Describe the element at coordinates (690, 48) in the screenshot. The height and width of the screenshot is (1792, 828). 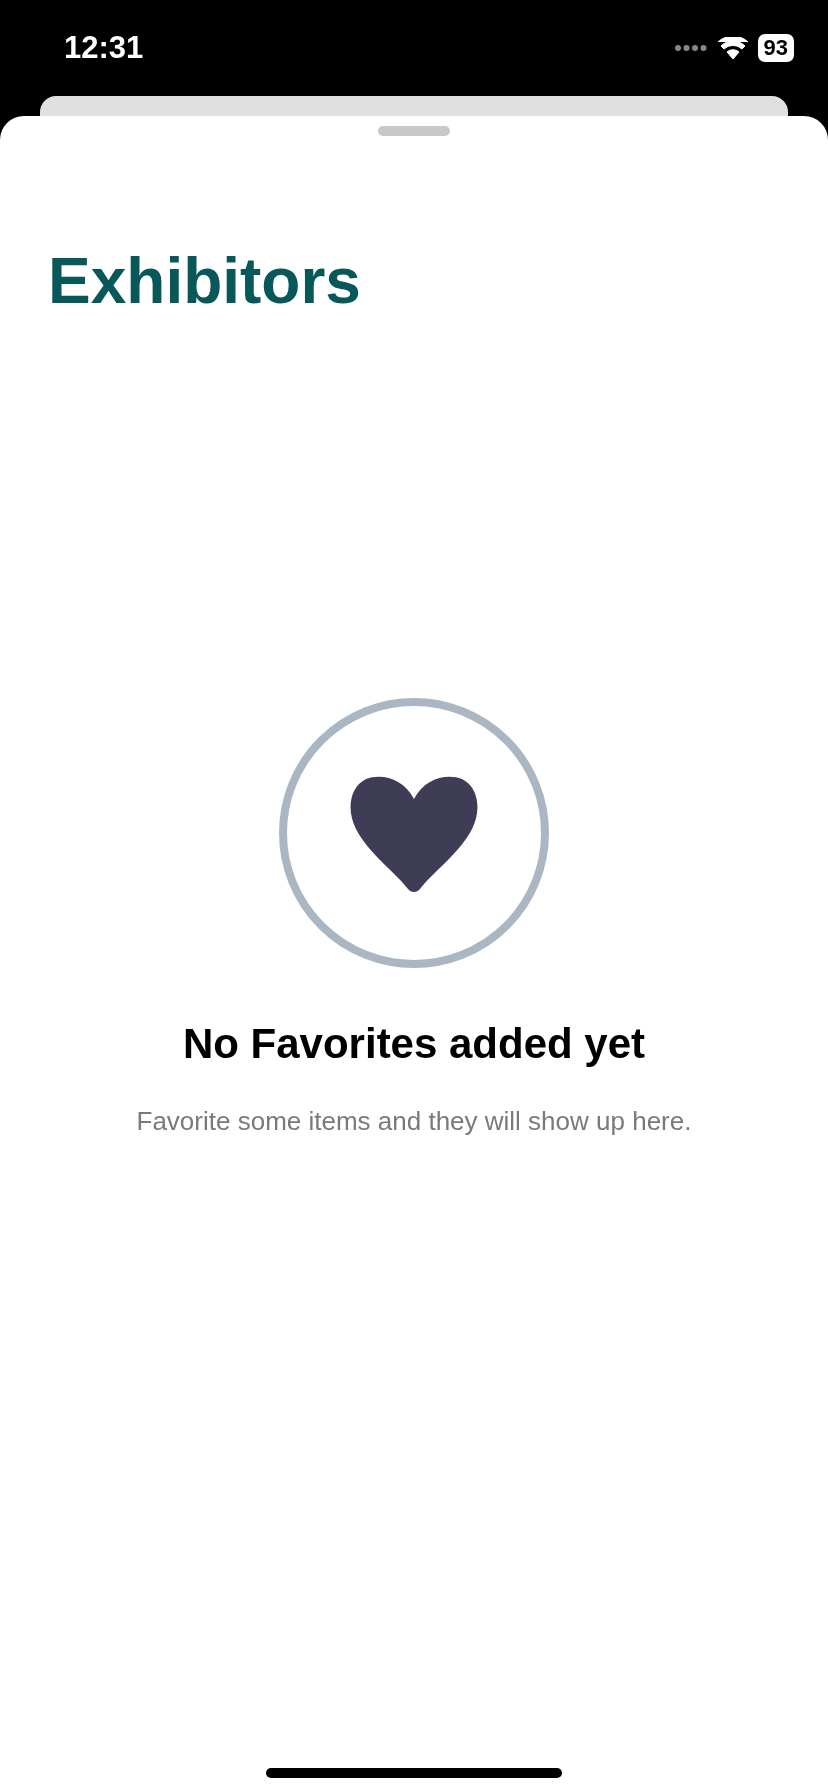
I see `signal-icon` at that location.